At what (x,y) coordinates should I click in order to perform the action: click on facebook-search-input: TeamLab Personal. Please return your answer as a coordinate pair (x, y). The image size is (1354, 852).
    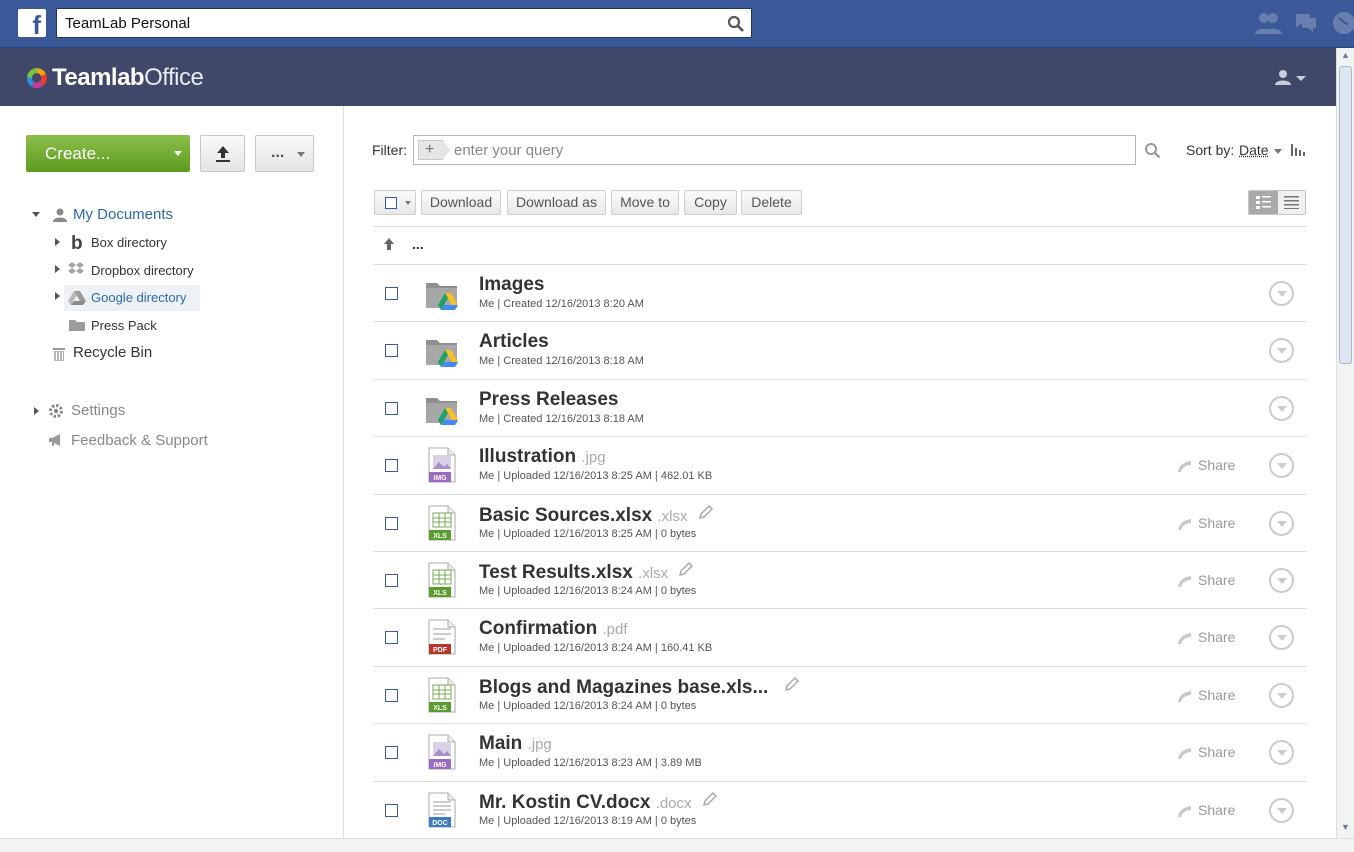
    Looking at the image, I should click on (404, 23).